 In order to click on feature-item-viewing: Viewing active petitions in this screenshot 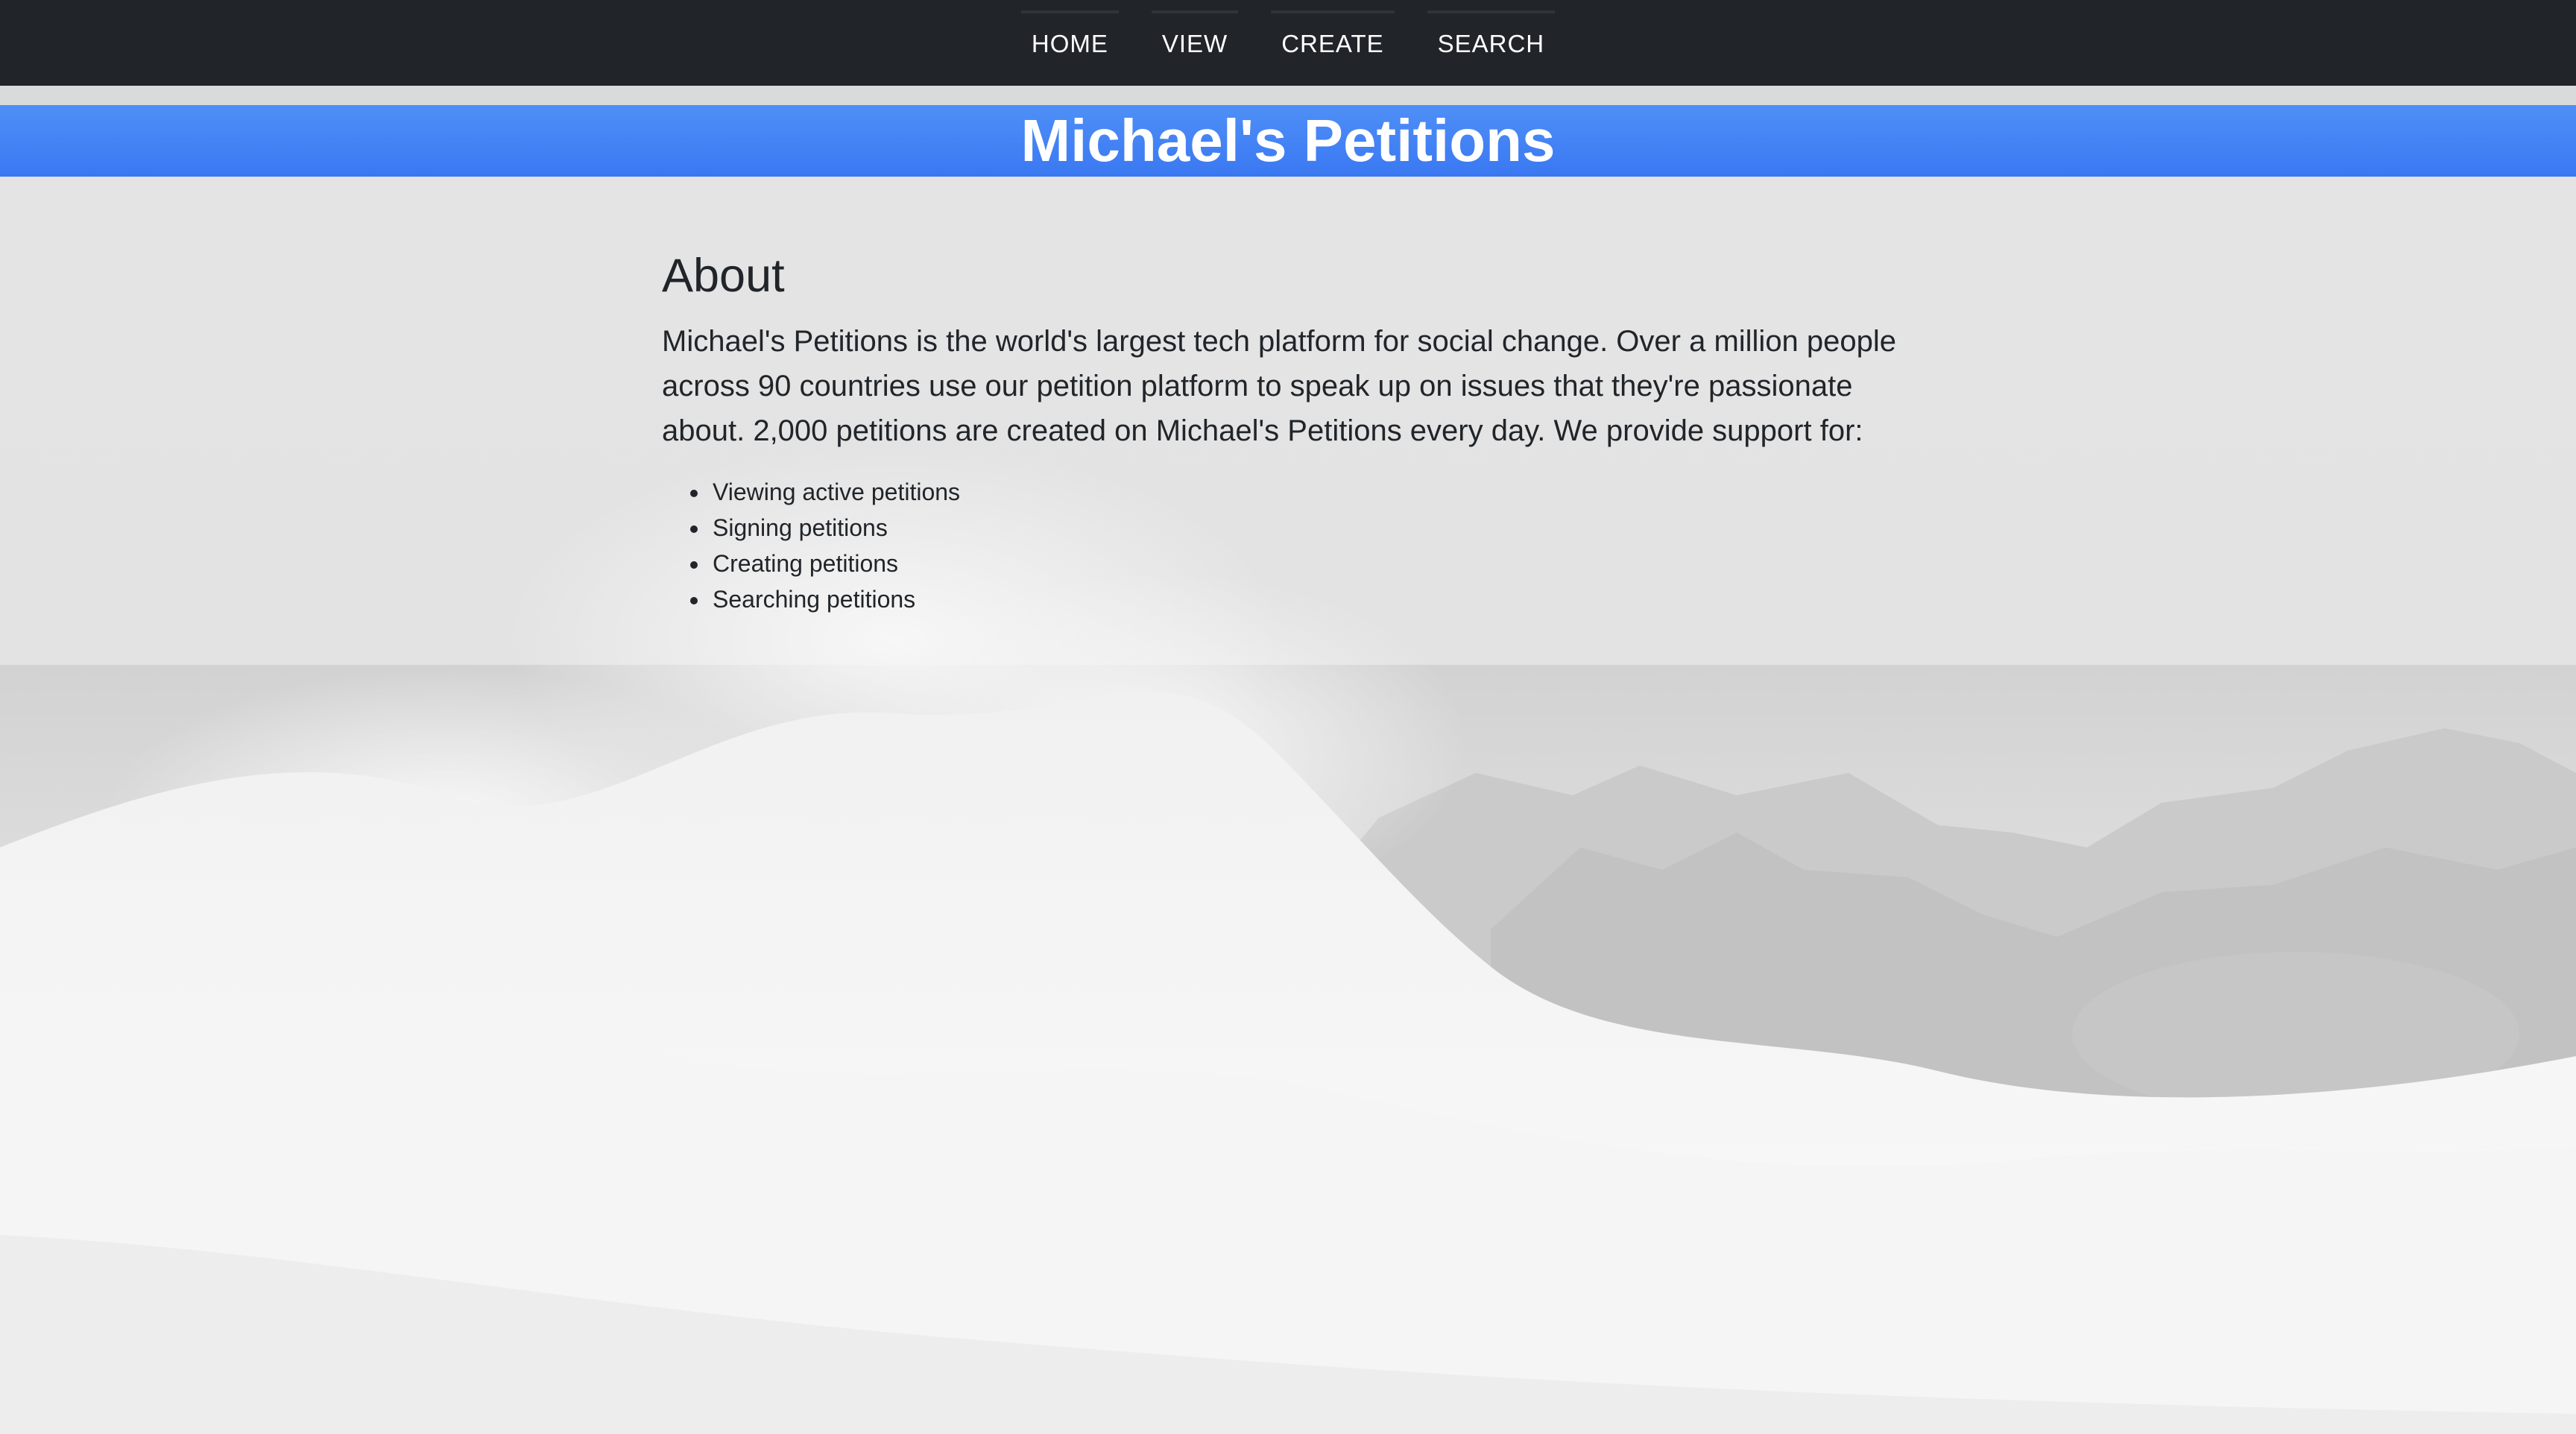, I will do `click(1319, 492)`.